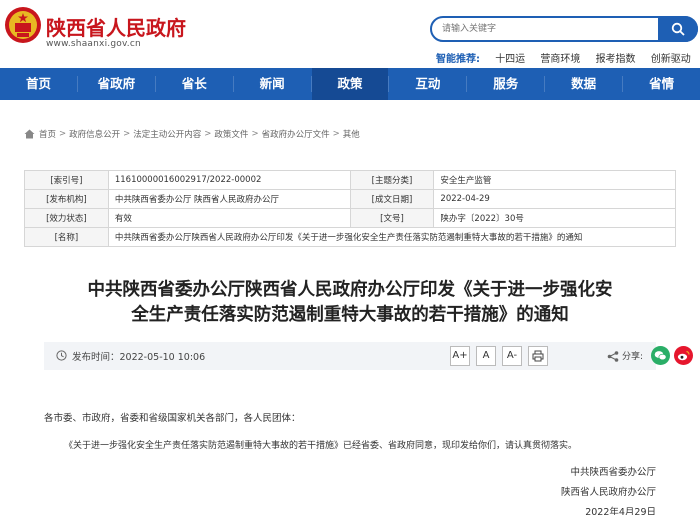  I want to click on site-url: www.shaanxi.gov.cn, so click(93, 44).